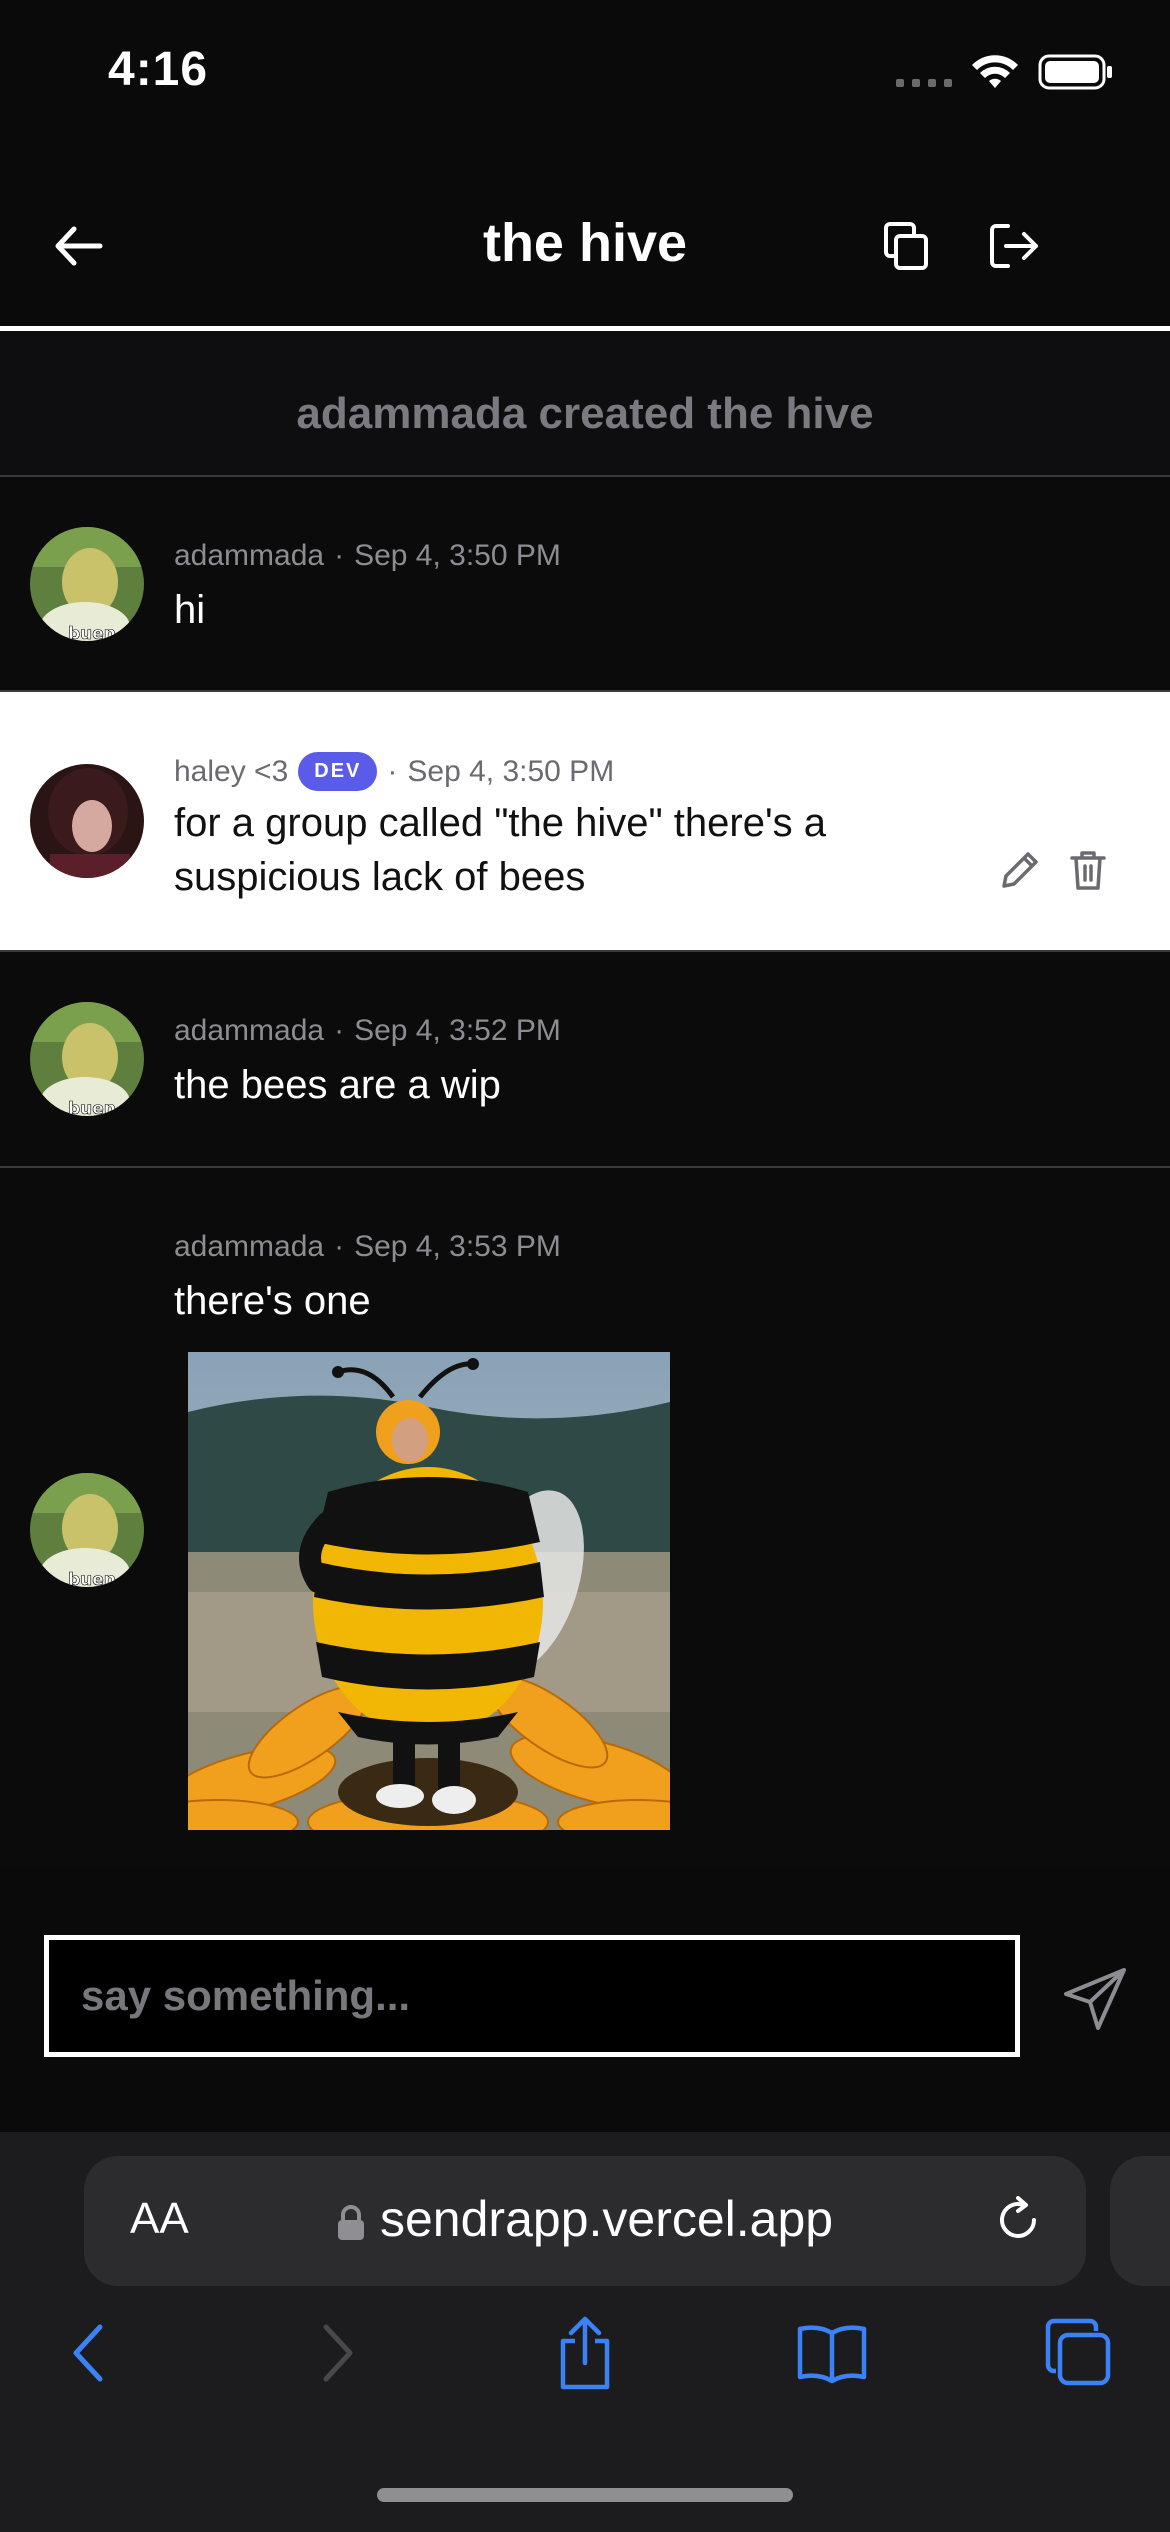 Image resolution: width=1170 pixels, height=2532 pixels. I want to click on send-button, so click(1096, 1998).